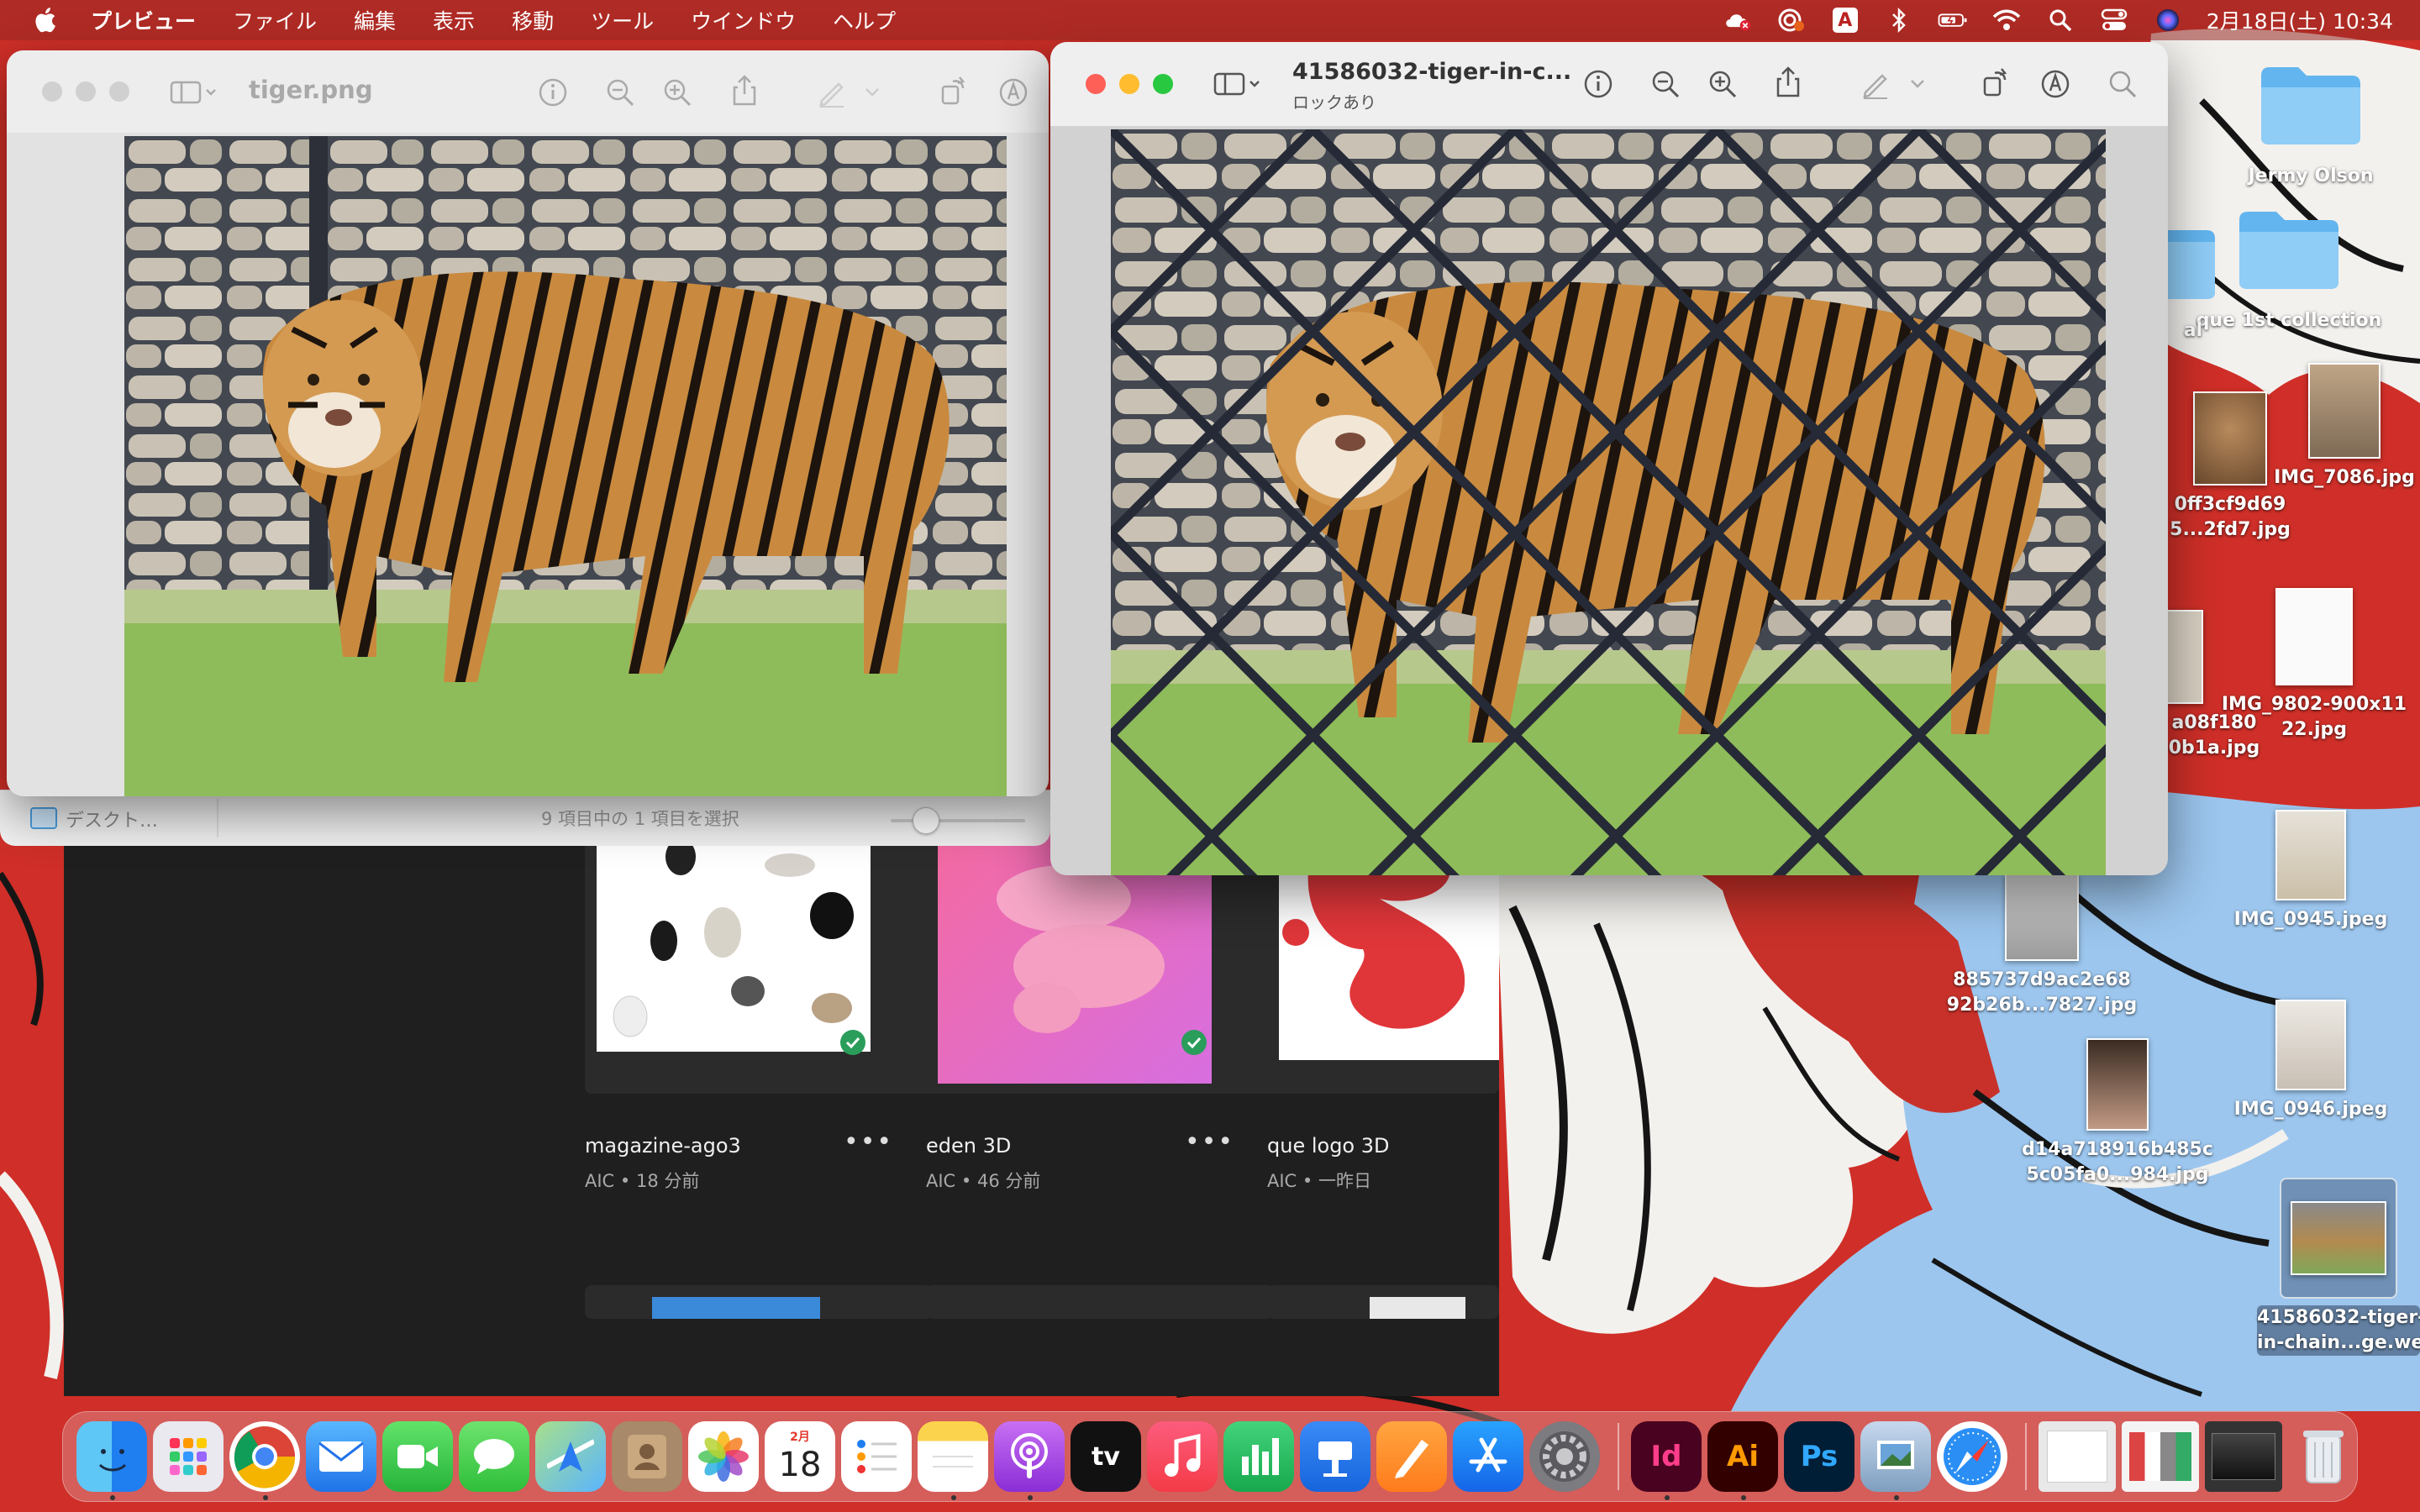  What do you see at coordinates (876, 1456) in the screenshot?
I see `dock-reminders` at bounding box center [876, 1456].